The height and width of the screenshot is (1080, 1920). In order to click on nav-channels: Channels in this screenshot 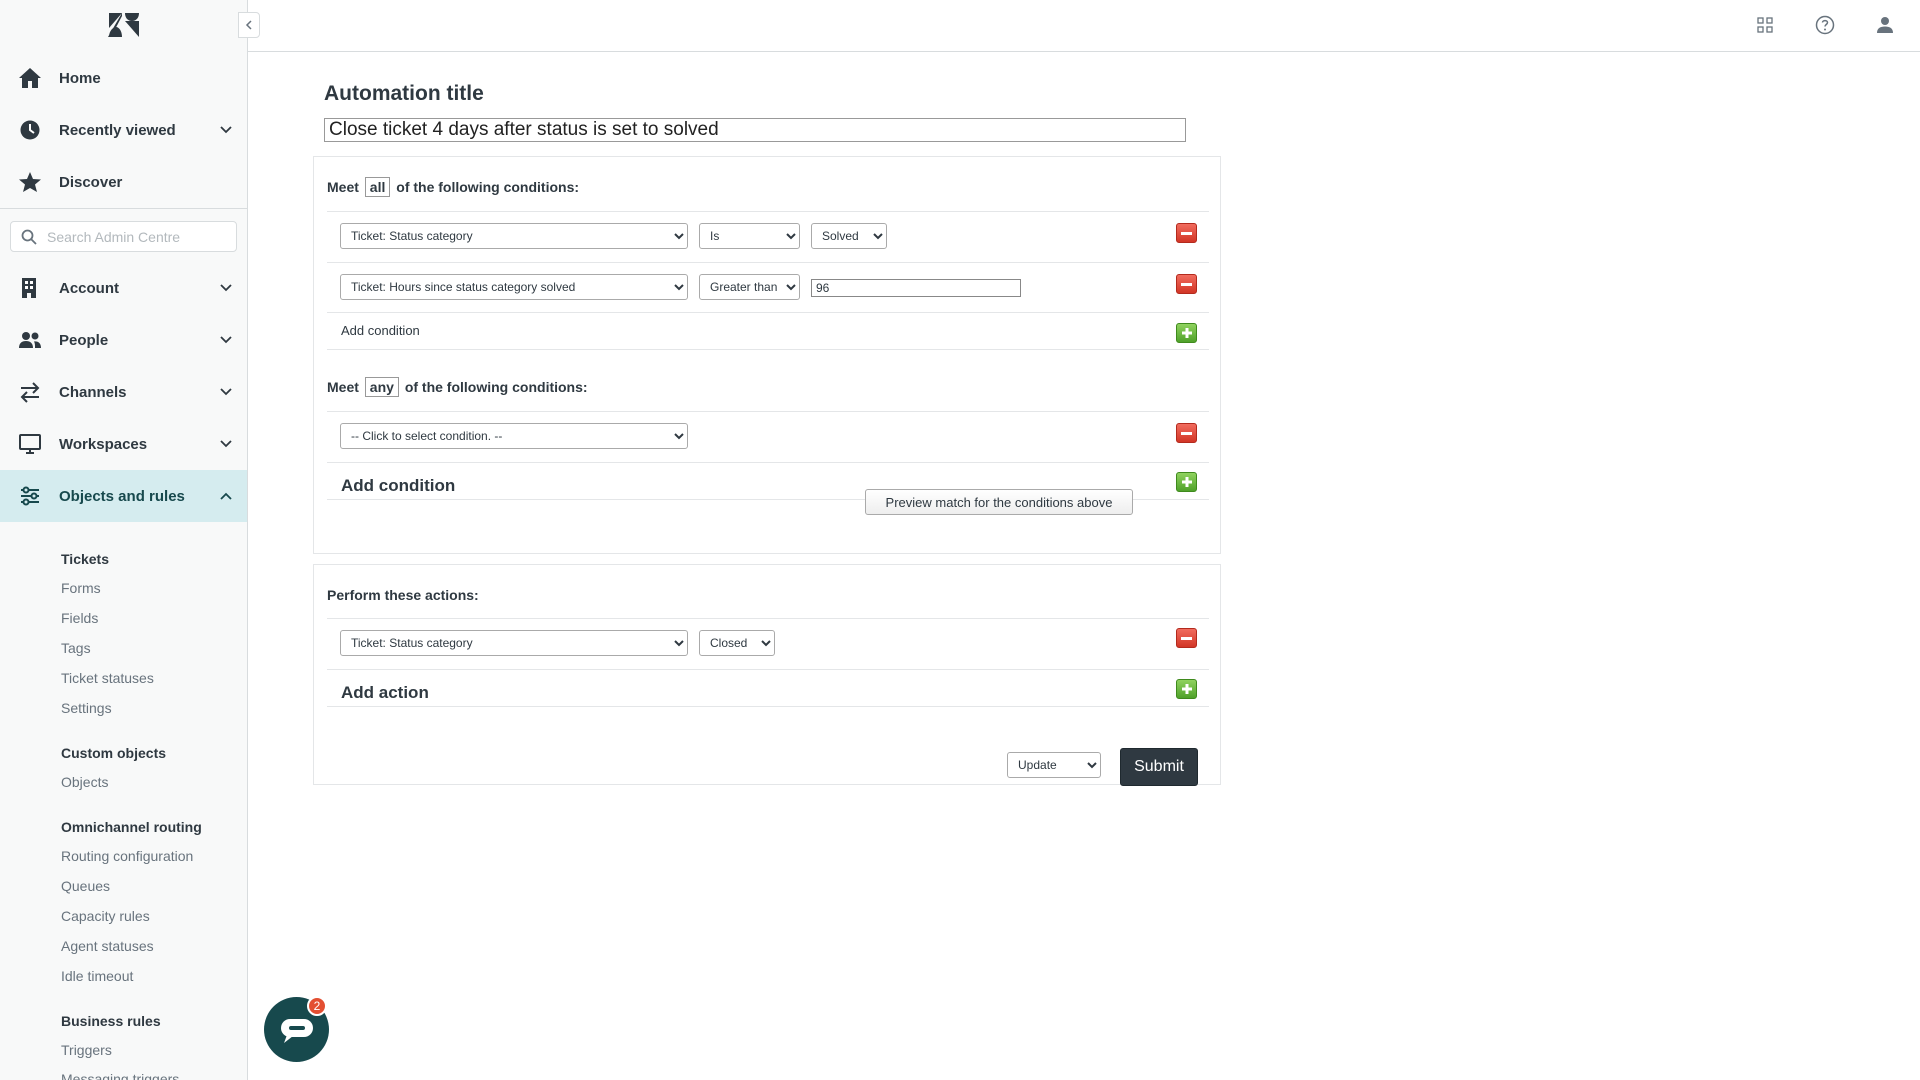, I will do `click(123, 392)`.